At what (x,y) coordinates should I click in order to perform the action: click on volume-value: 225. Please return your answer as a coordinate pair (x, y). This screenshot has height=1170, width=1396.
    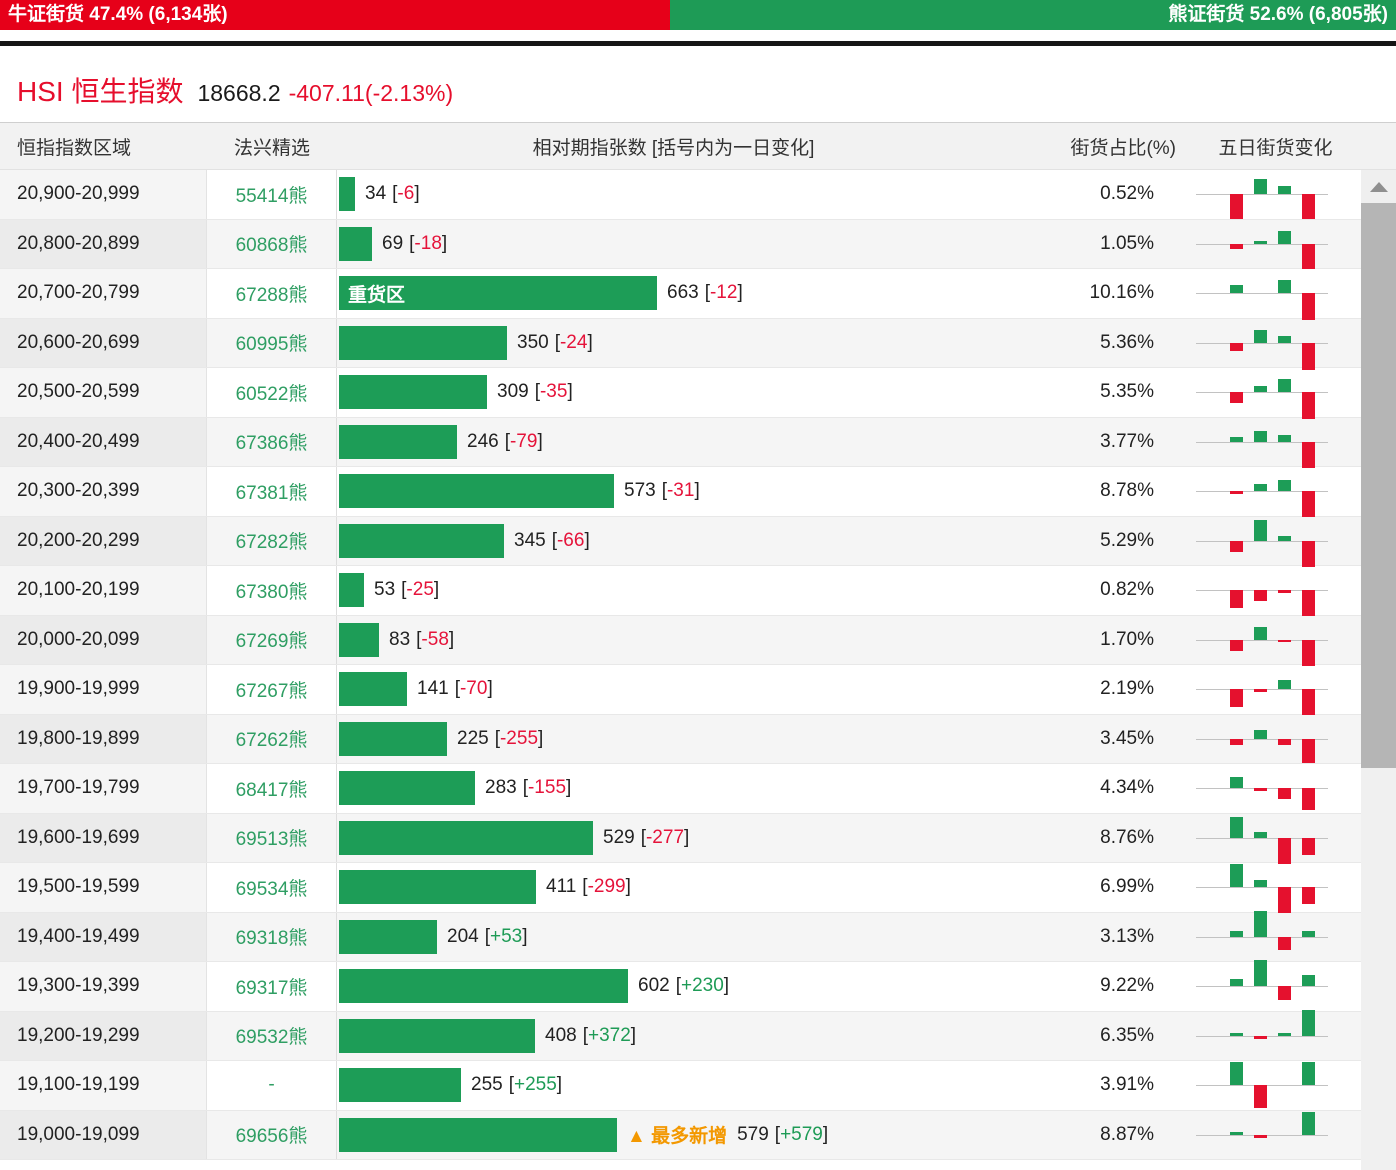
    Looking at the image, I should click on (473, 738).